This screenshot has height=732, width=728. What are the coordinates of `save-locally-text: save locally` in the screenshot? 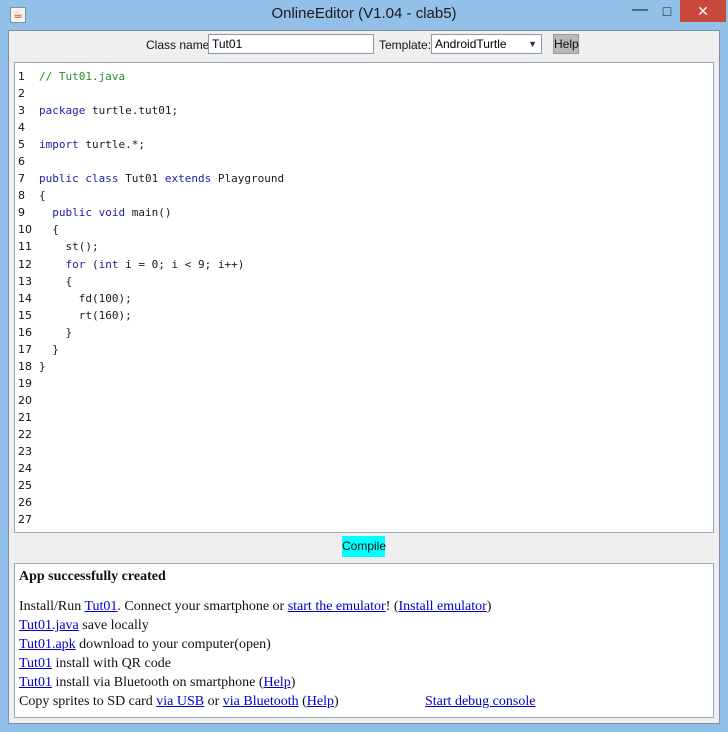 It's located at (113, 625).